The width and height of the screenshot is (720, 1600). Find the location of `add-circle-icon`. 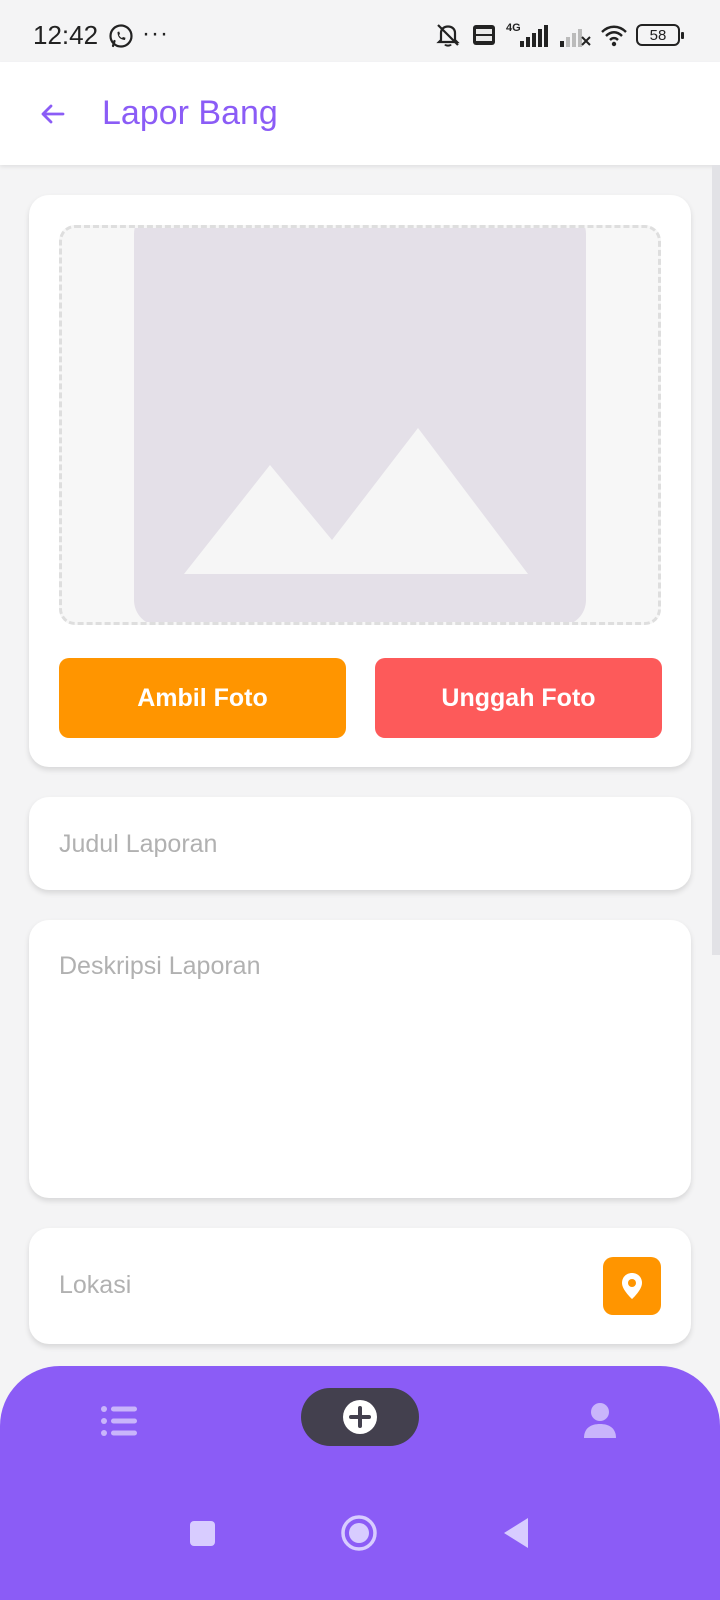

add-circle-icon is located at coordinates (360, 1417).